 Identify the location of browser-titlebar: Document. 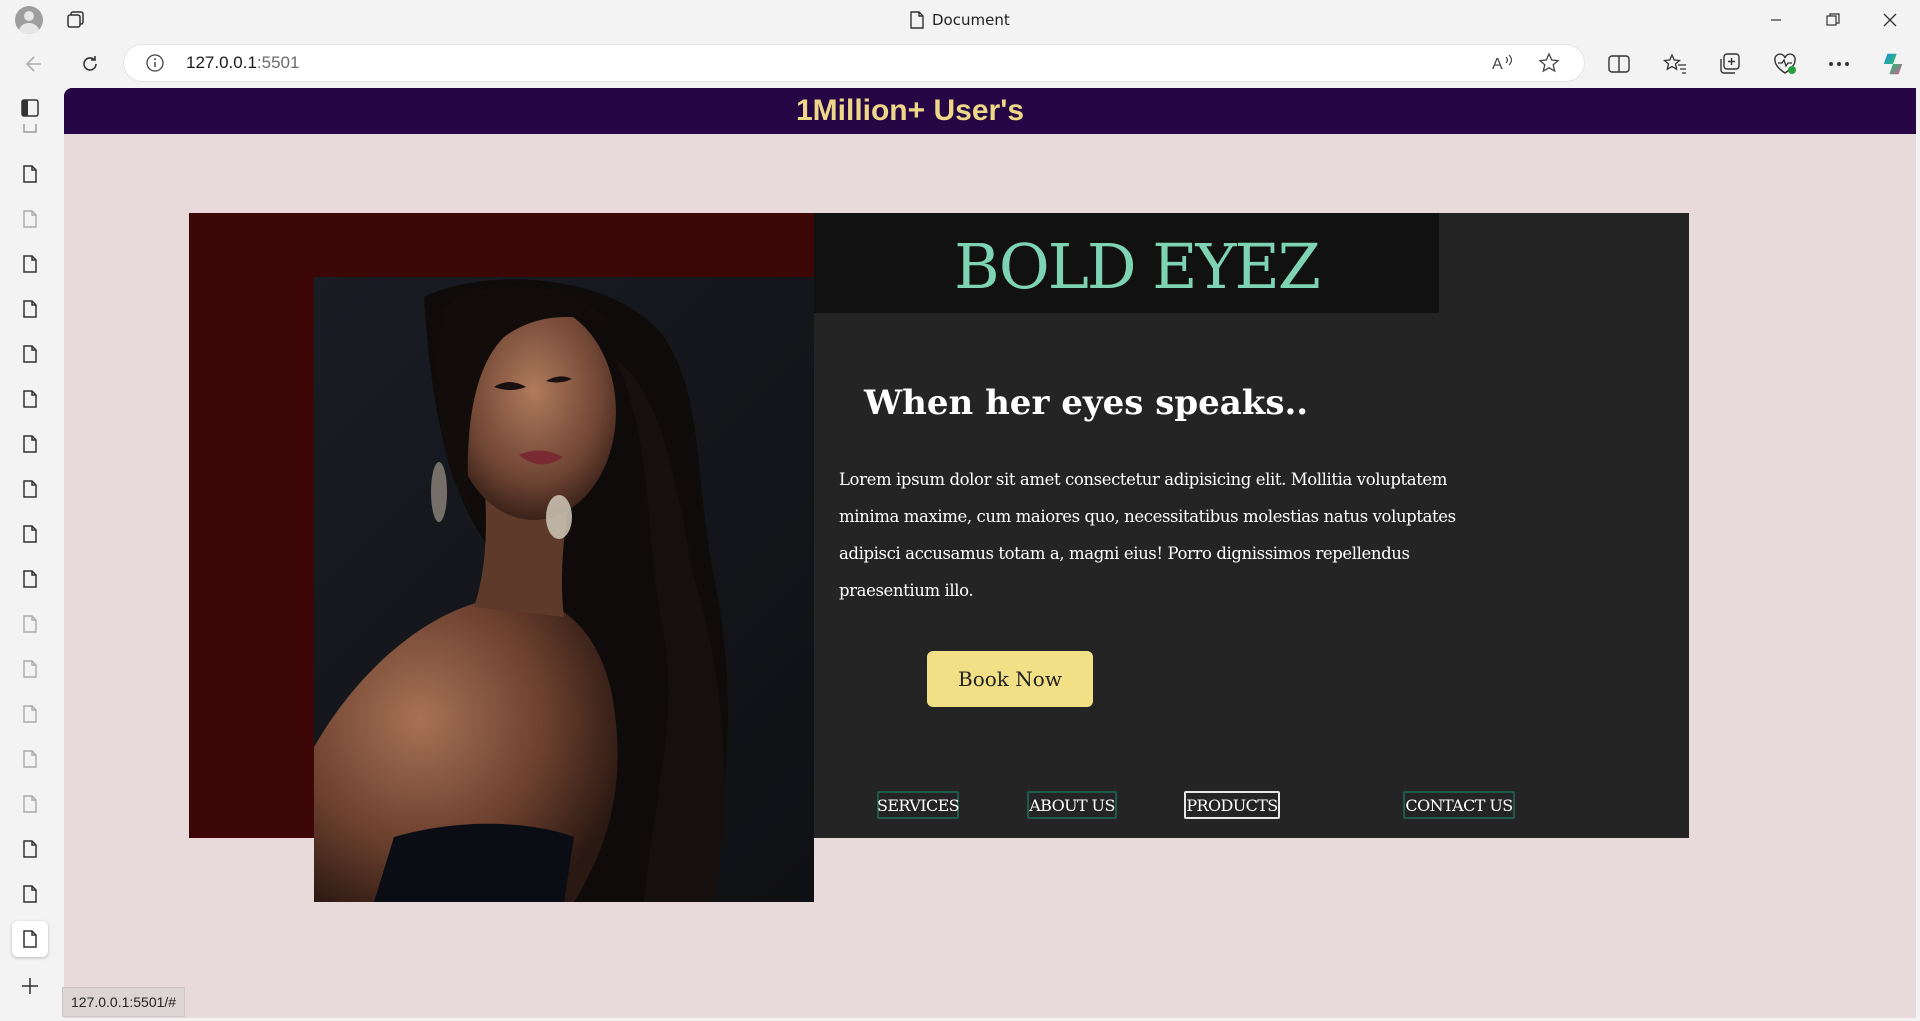
(960, 20).